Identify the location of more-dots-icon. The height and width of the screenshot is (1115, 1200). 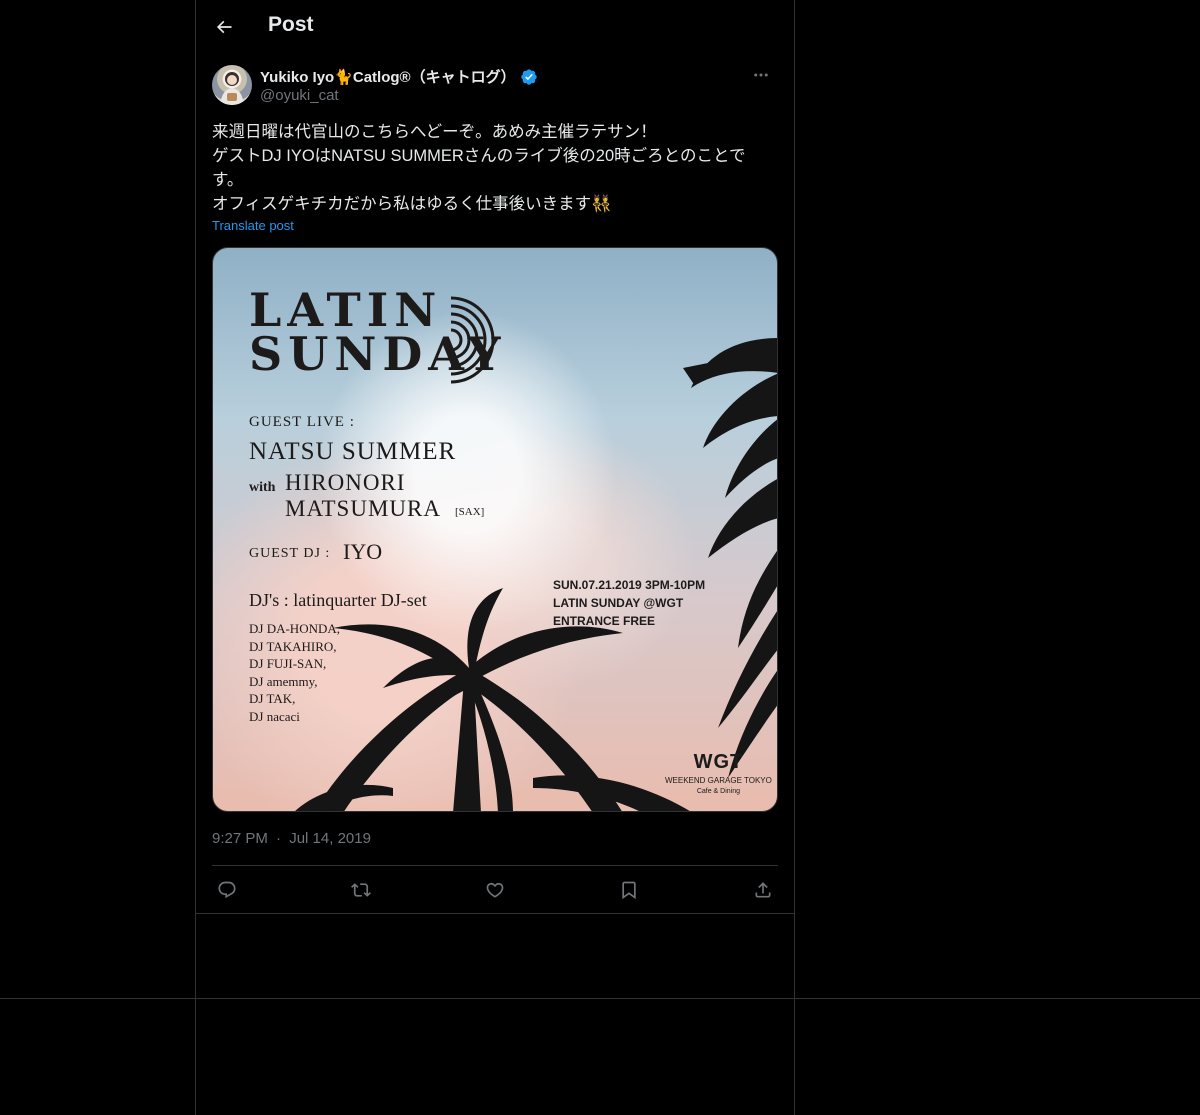
(761, 75).